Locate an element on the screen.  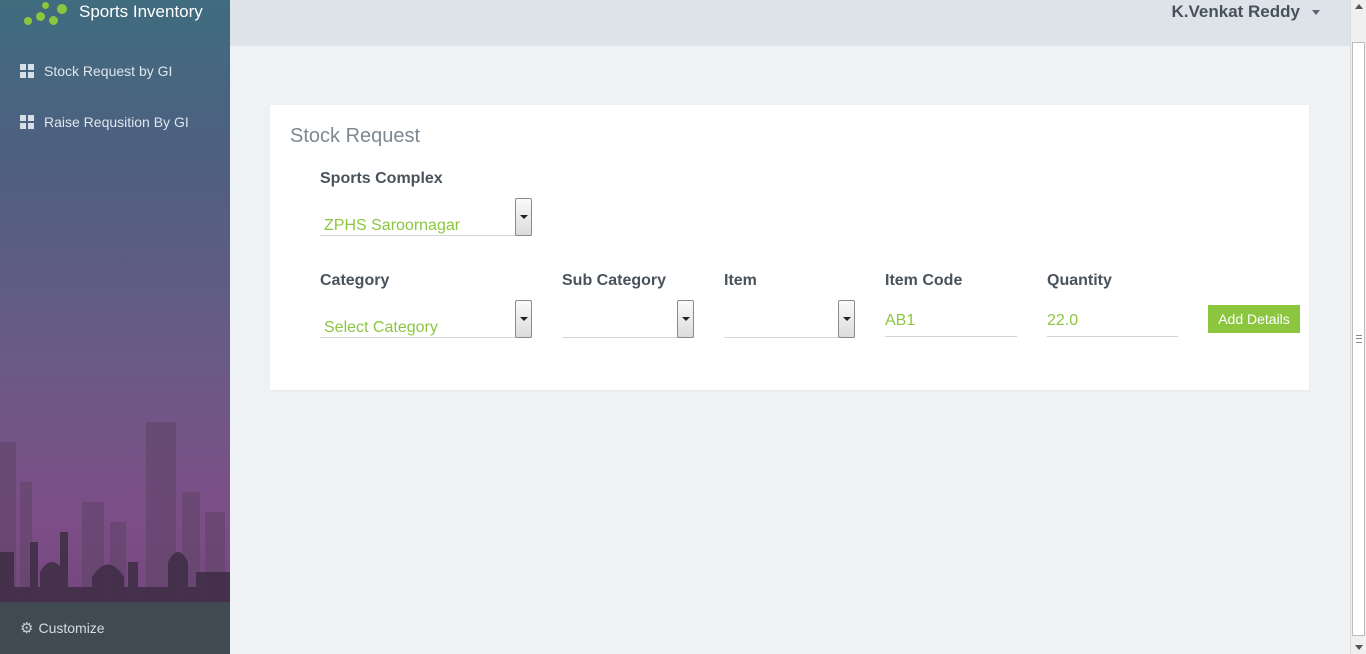
sidebar-item-label: Stock Request by GI is located at coordinates (108, 71).